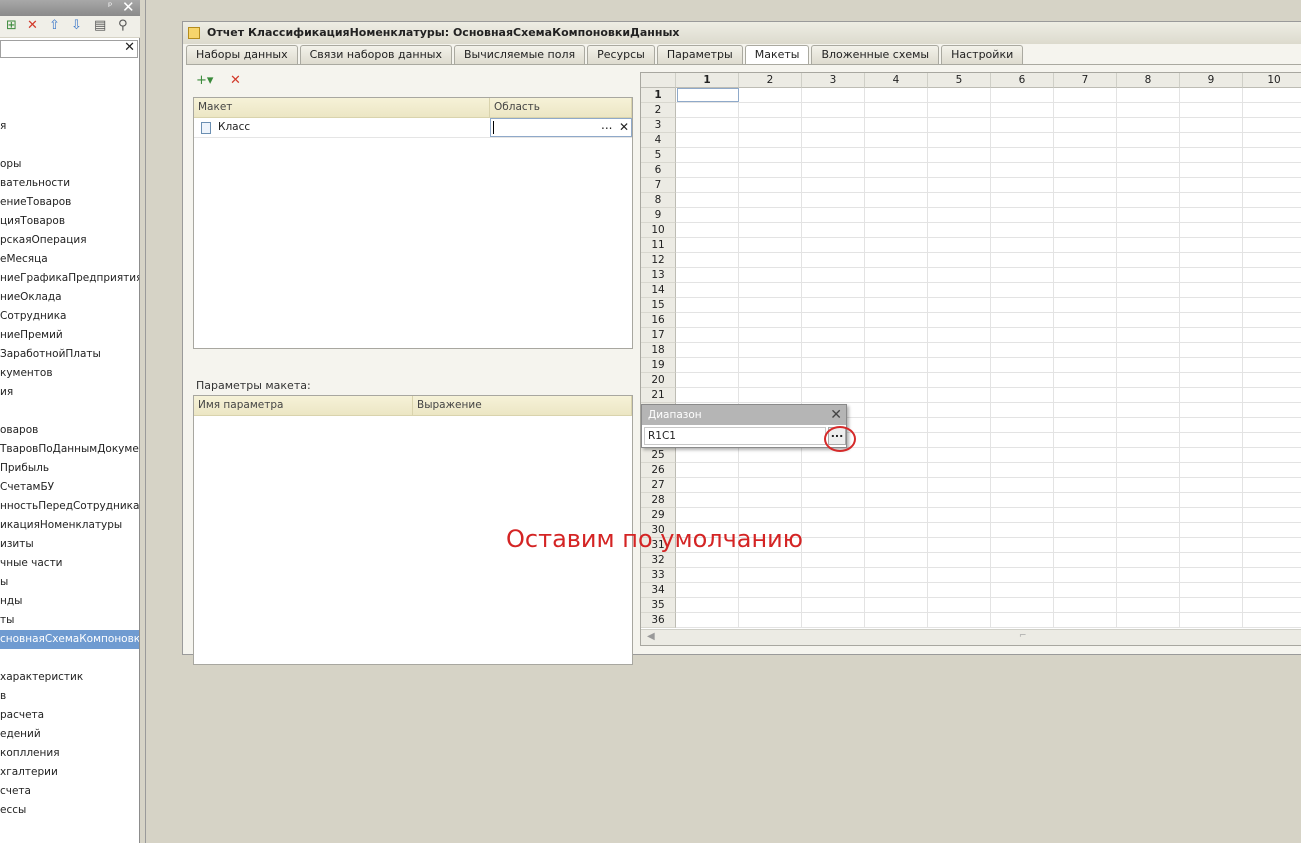 This screenshot has height=843, width=1301. Describe the element at coordinates (658, 485) in the screenshot. I see `row-header: 27` at that location.